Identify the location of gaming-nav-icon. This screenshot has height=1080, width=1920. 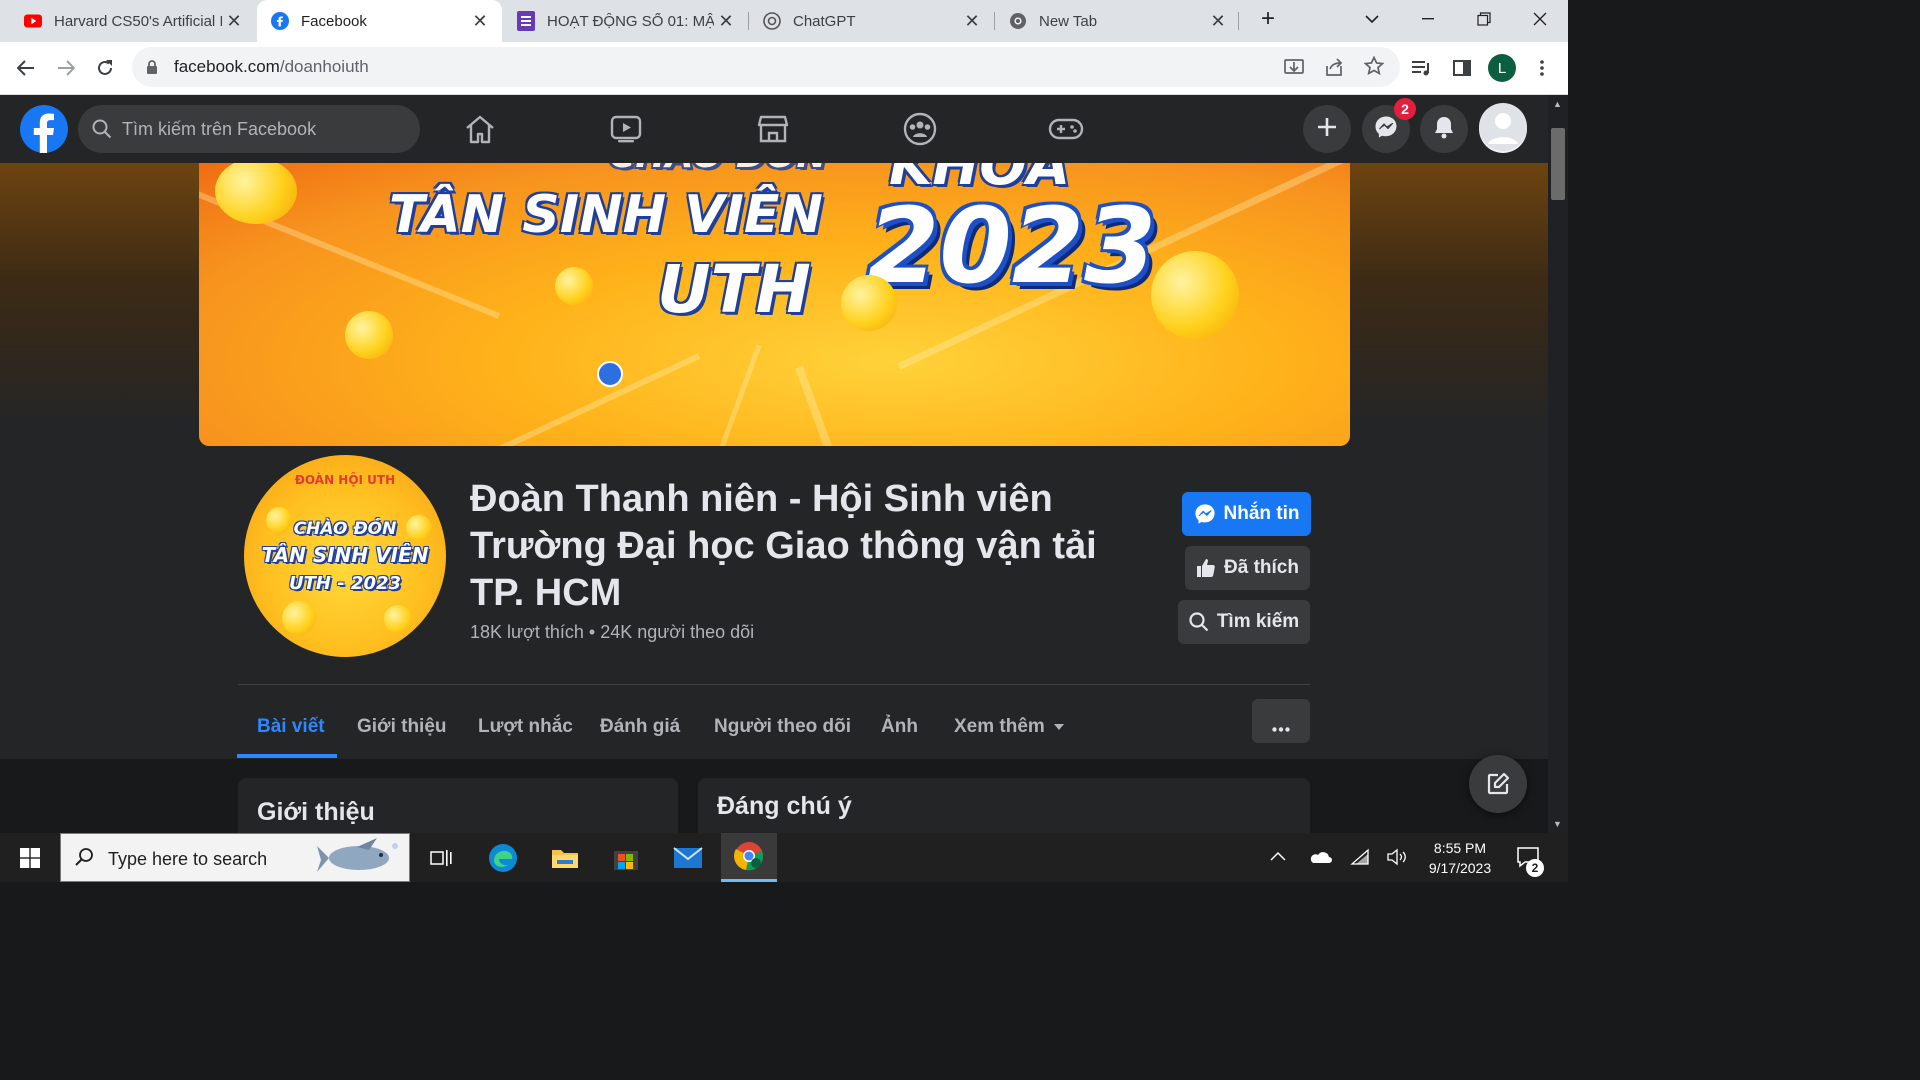
(1066, 129).